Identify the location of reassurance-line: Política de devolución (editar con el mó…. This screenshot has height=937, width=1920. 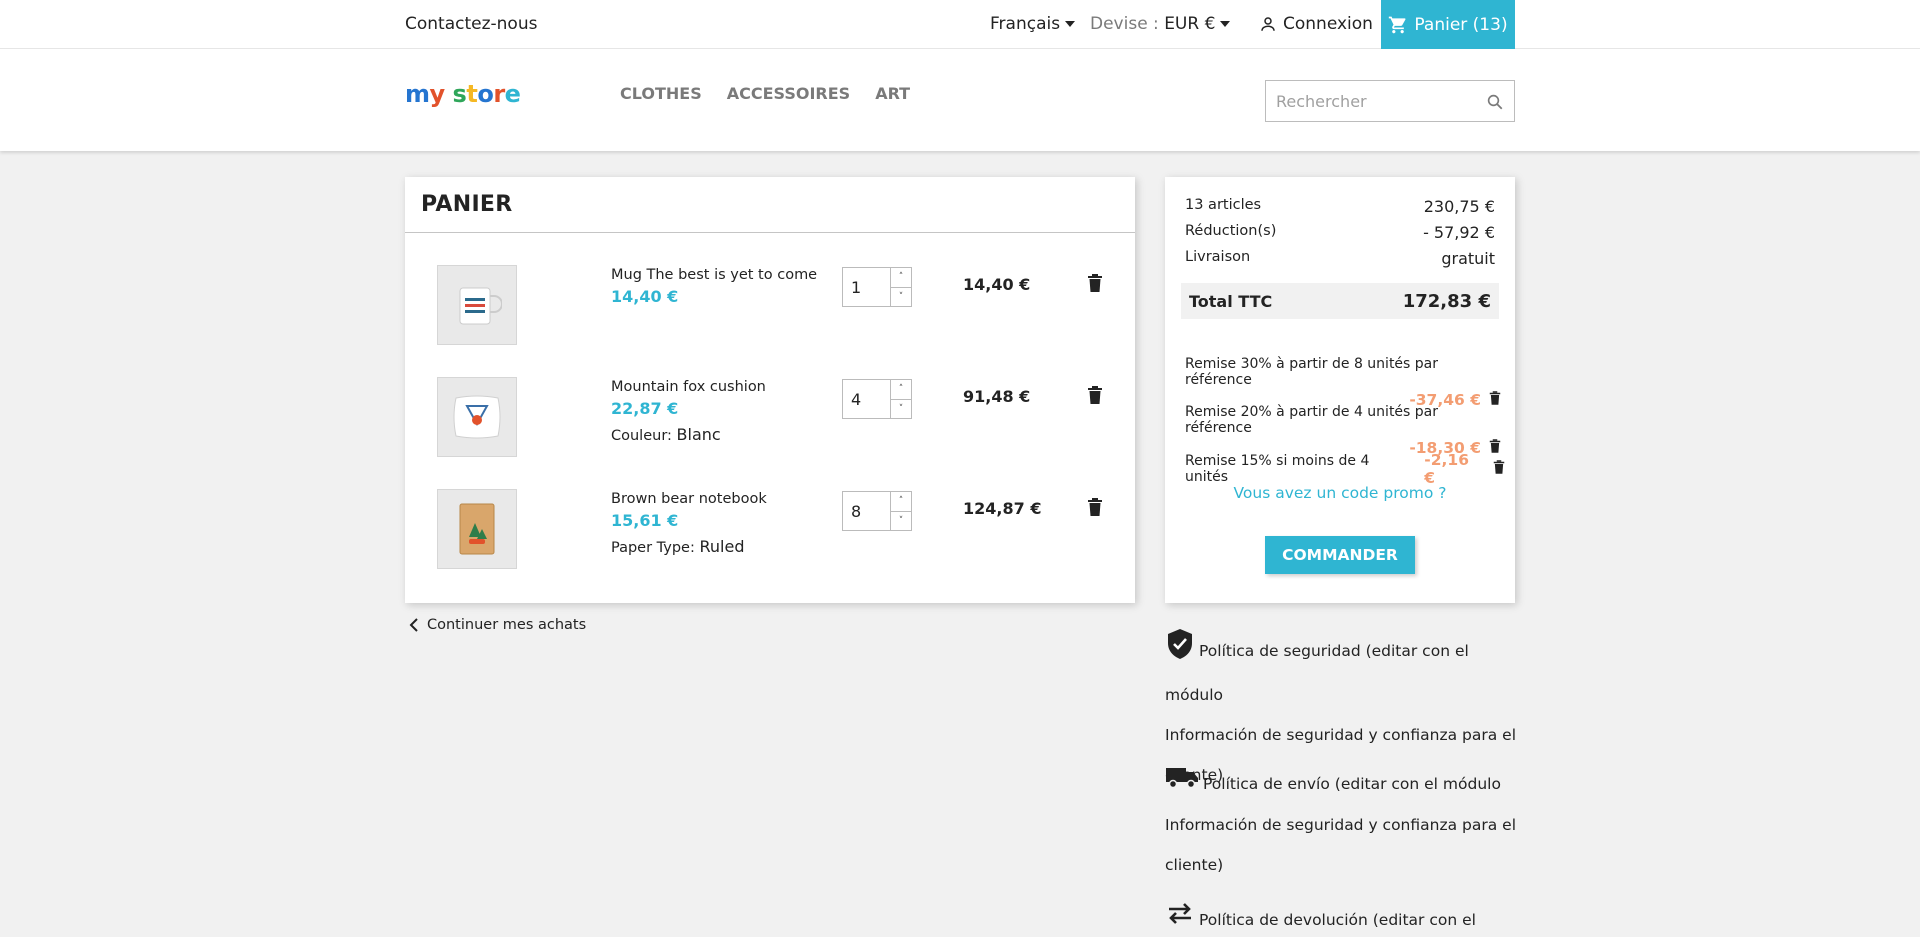
(1337, 920).